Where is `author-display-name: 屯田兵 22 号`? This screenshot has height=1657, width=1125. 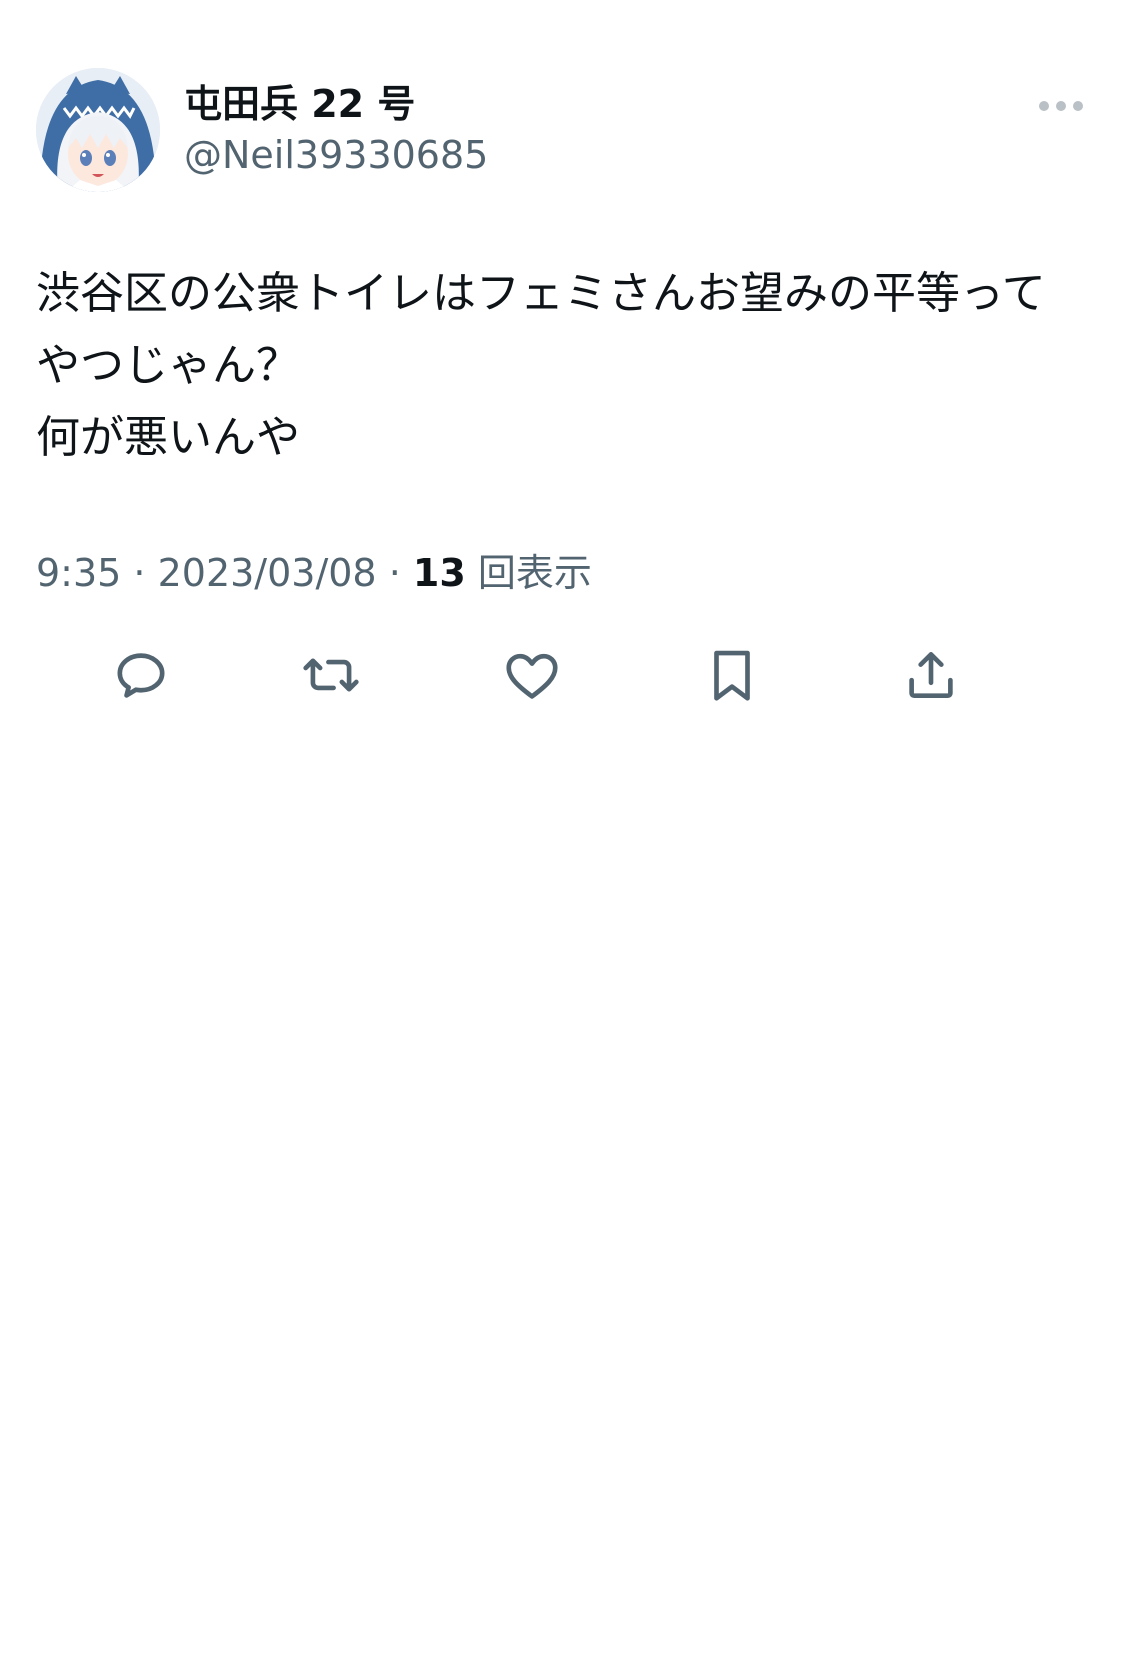
author-display-name: 屯田兵 22 号 is located at coordinates (299, 104).